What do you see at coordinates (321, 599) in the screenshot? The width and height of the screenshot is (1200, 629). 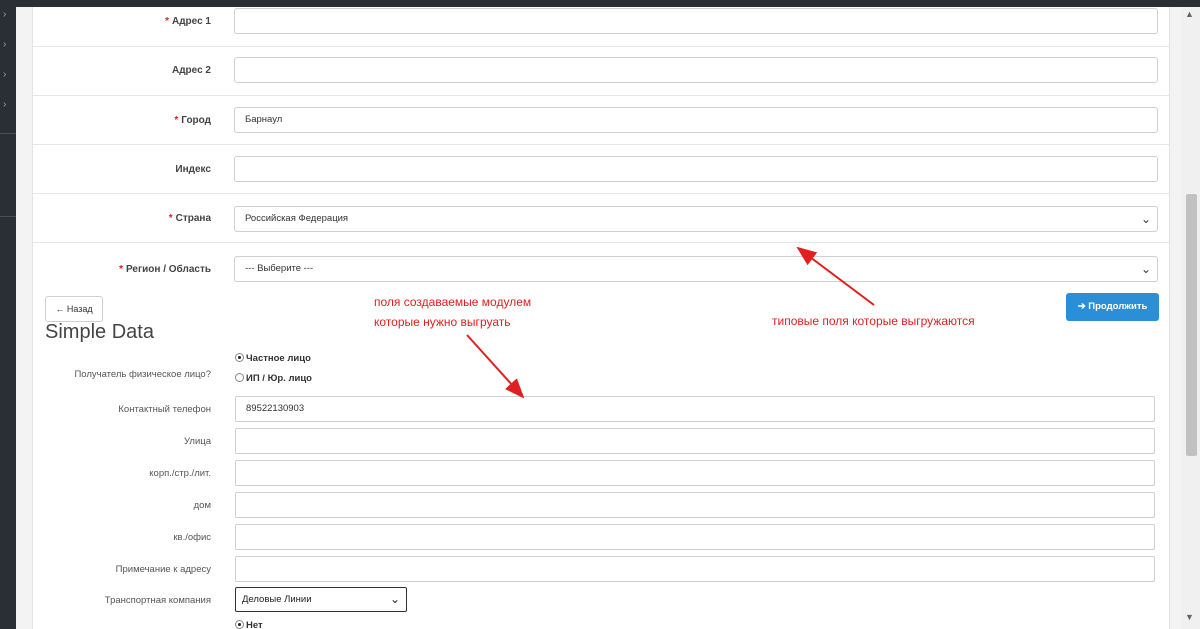 I see `transport-select: Деловые Линии ⌄` at bounding box center [321, 599].